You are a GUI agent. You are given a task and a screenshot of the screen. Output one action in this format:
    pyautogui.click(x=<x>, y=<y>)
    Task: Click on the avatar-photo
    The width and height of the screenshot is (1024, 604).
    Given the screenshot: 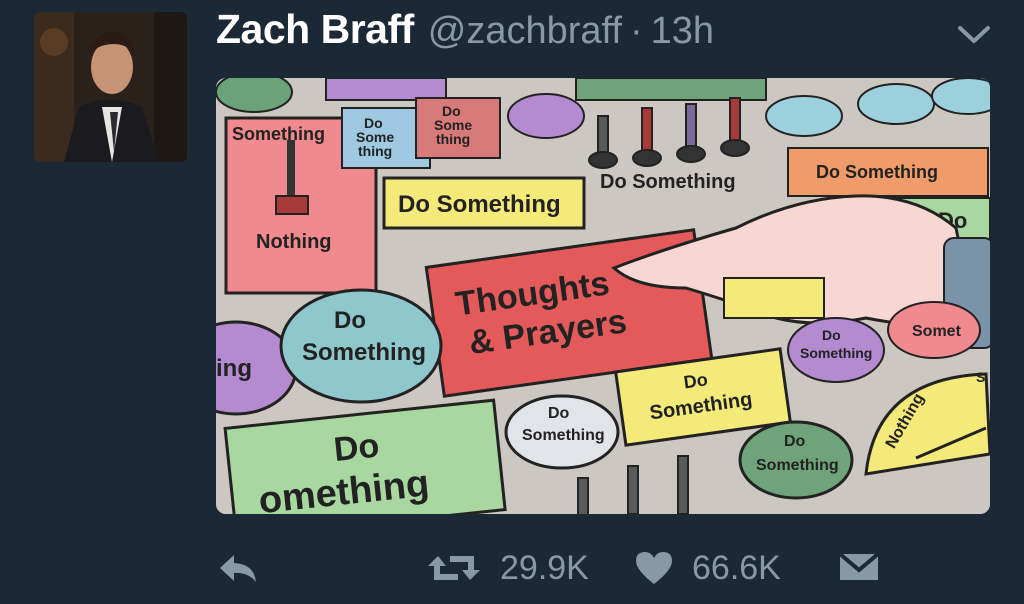 What is the action you would take?
    pyautogui.click(x=110, y=87)
    